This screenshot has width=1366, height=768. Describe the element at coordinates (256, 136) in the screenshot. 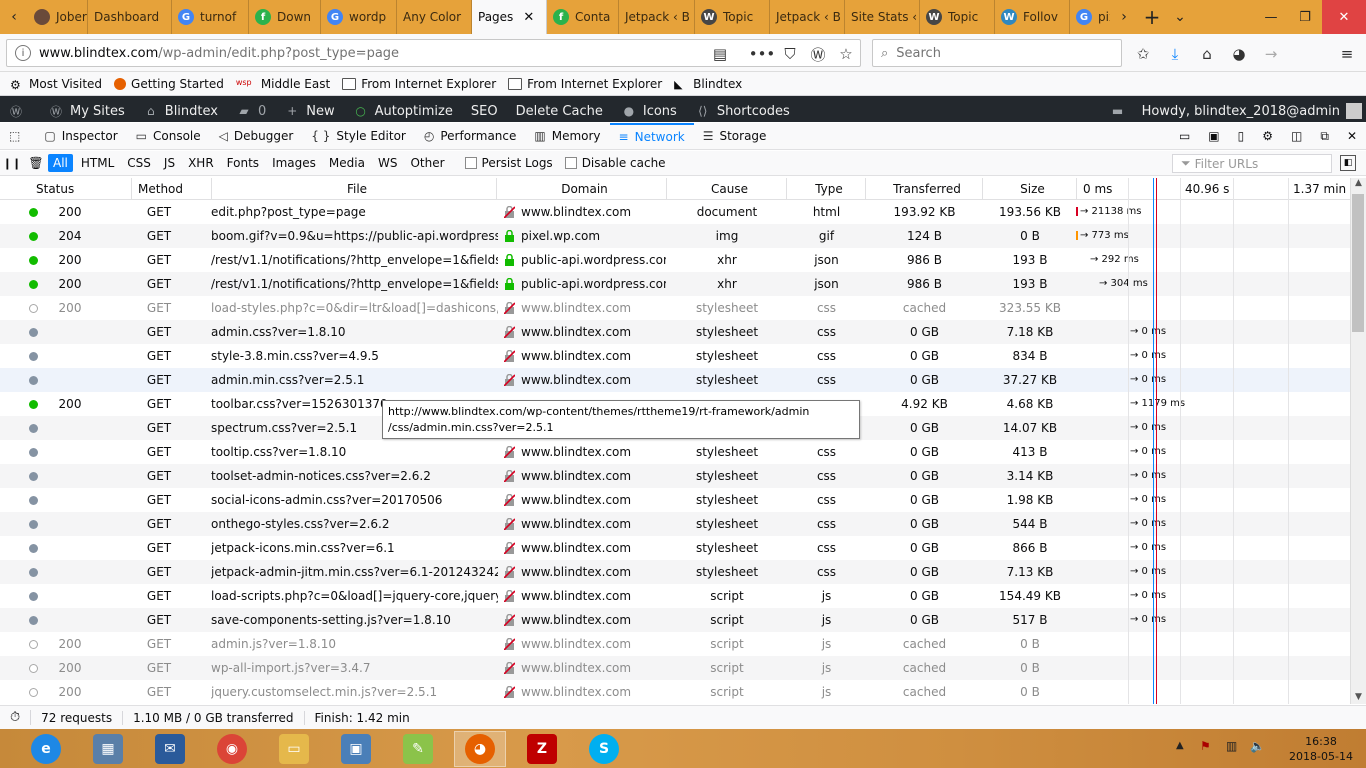

I see `devtools-tab-debugger: ◁ Debugger` at that location.